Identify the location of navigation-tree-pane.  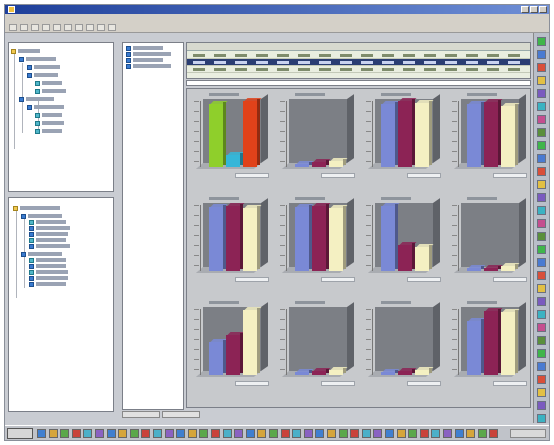
(61, 117).